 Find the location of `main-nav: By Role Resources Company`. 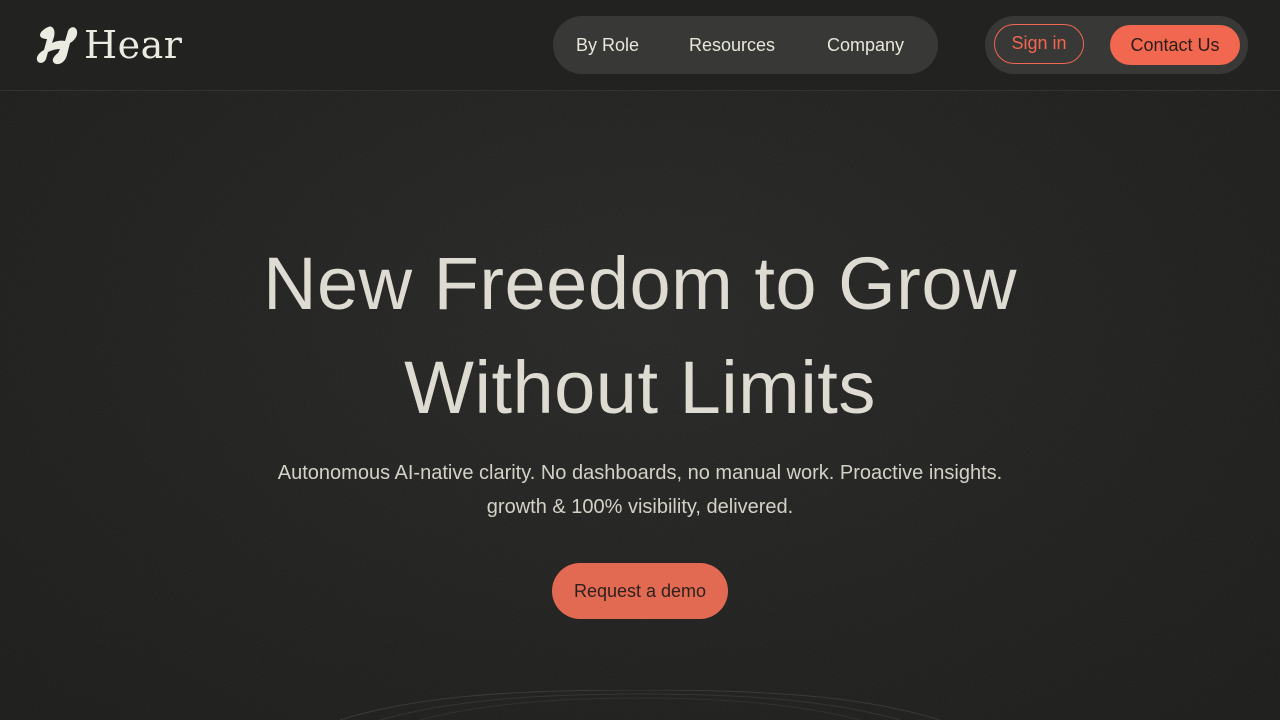

main-nav: By Role Resources Company is located at coordinates (745, 45).